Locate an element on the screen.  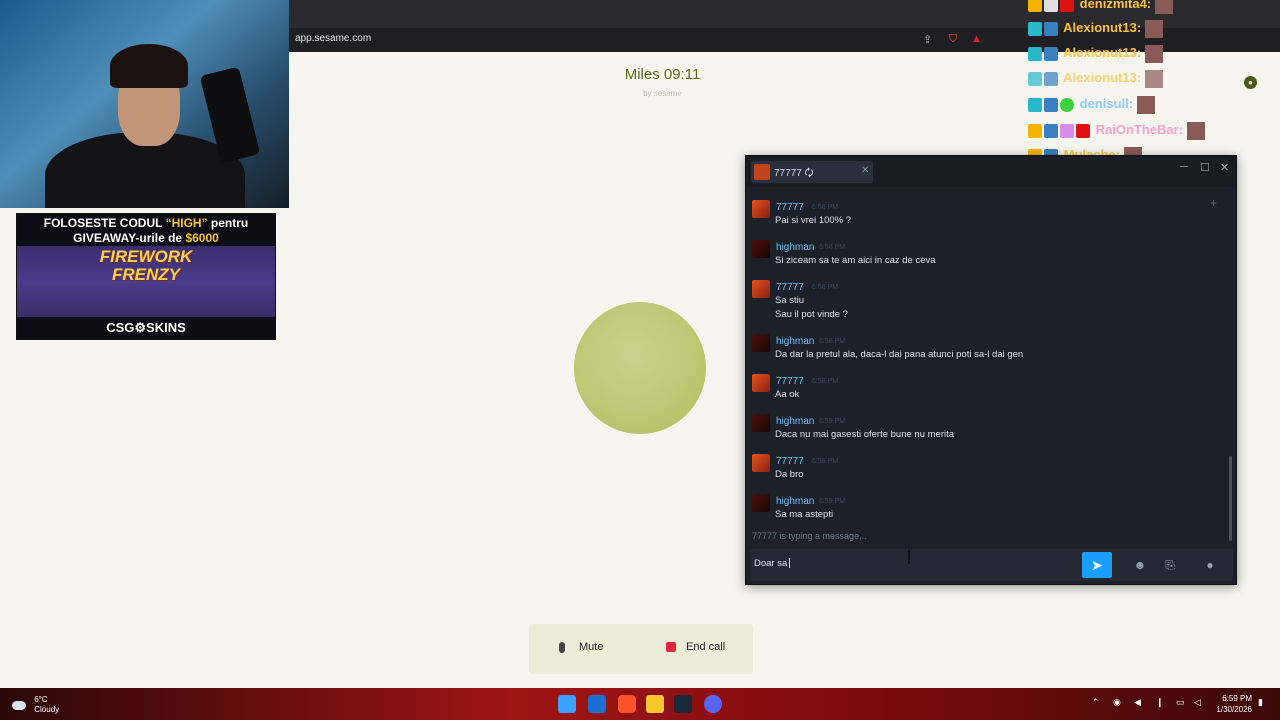
mute-button: Mute is located at coordinates (581, 647).